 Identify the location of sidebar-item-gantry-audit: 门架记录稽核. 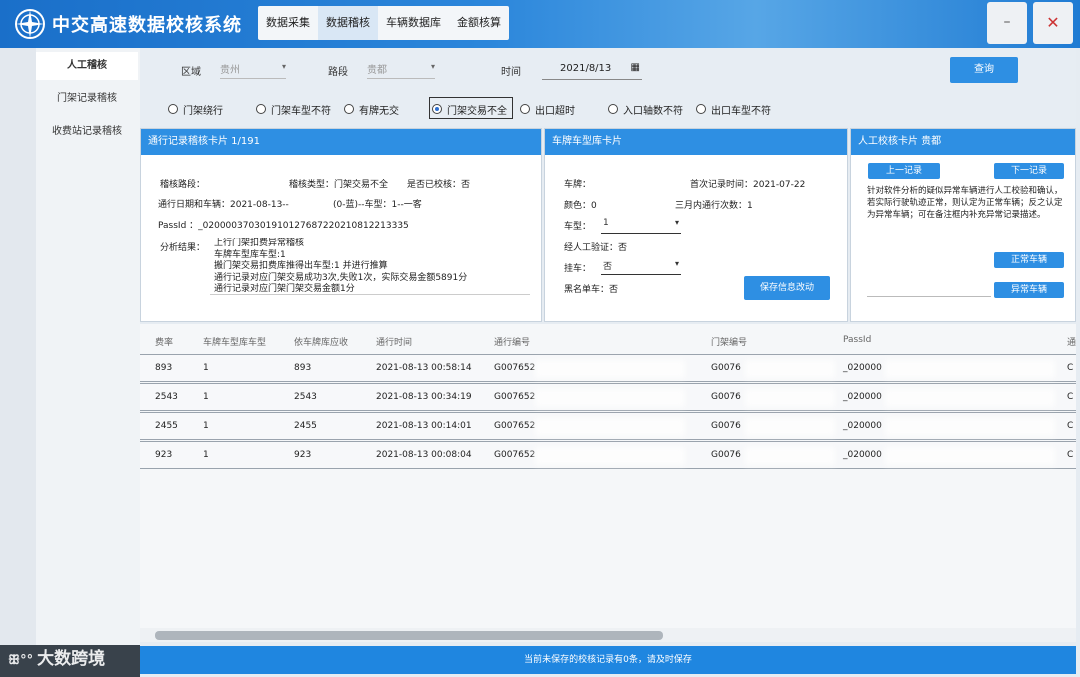
(87, 99).